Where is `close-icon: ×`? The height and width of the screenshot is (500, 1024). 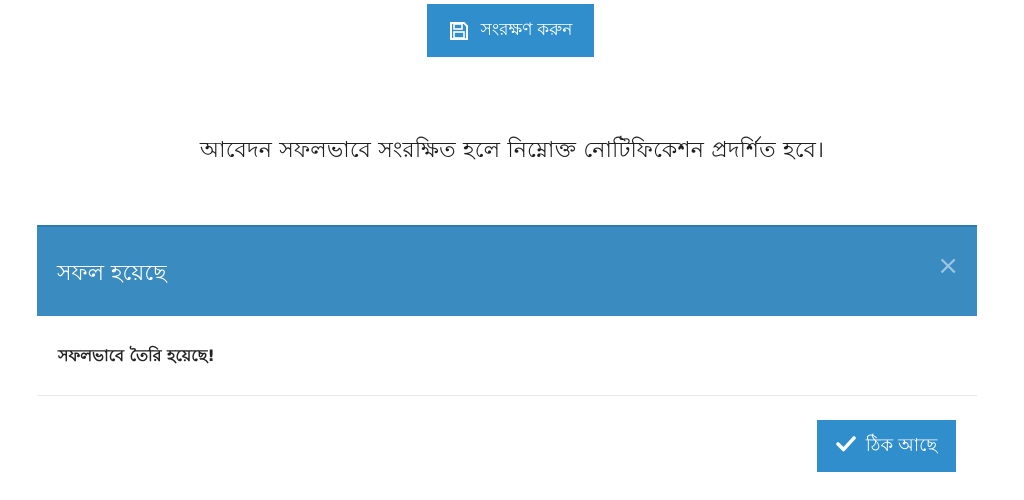 close-icon: × is located at coordinates (948, 266).